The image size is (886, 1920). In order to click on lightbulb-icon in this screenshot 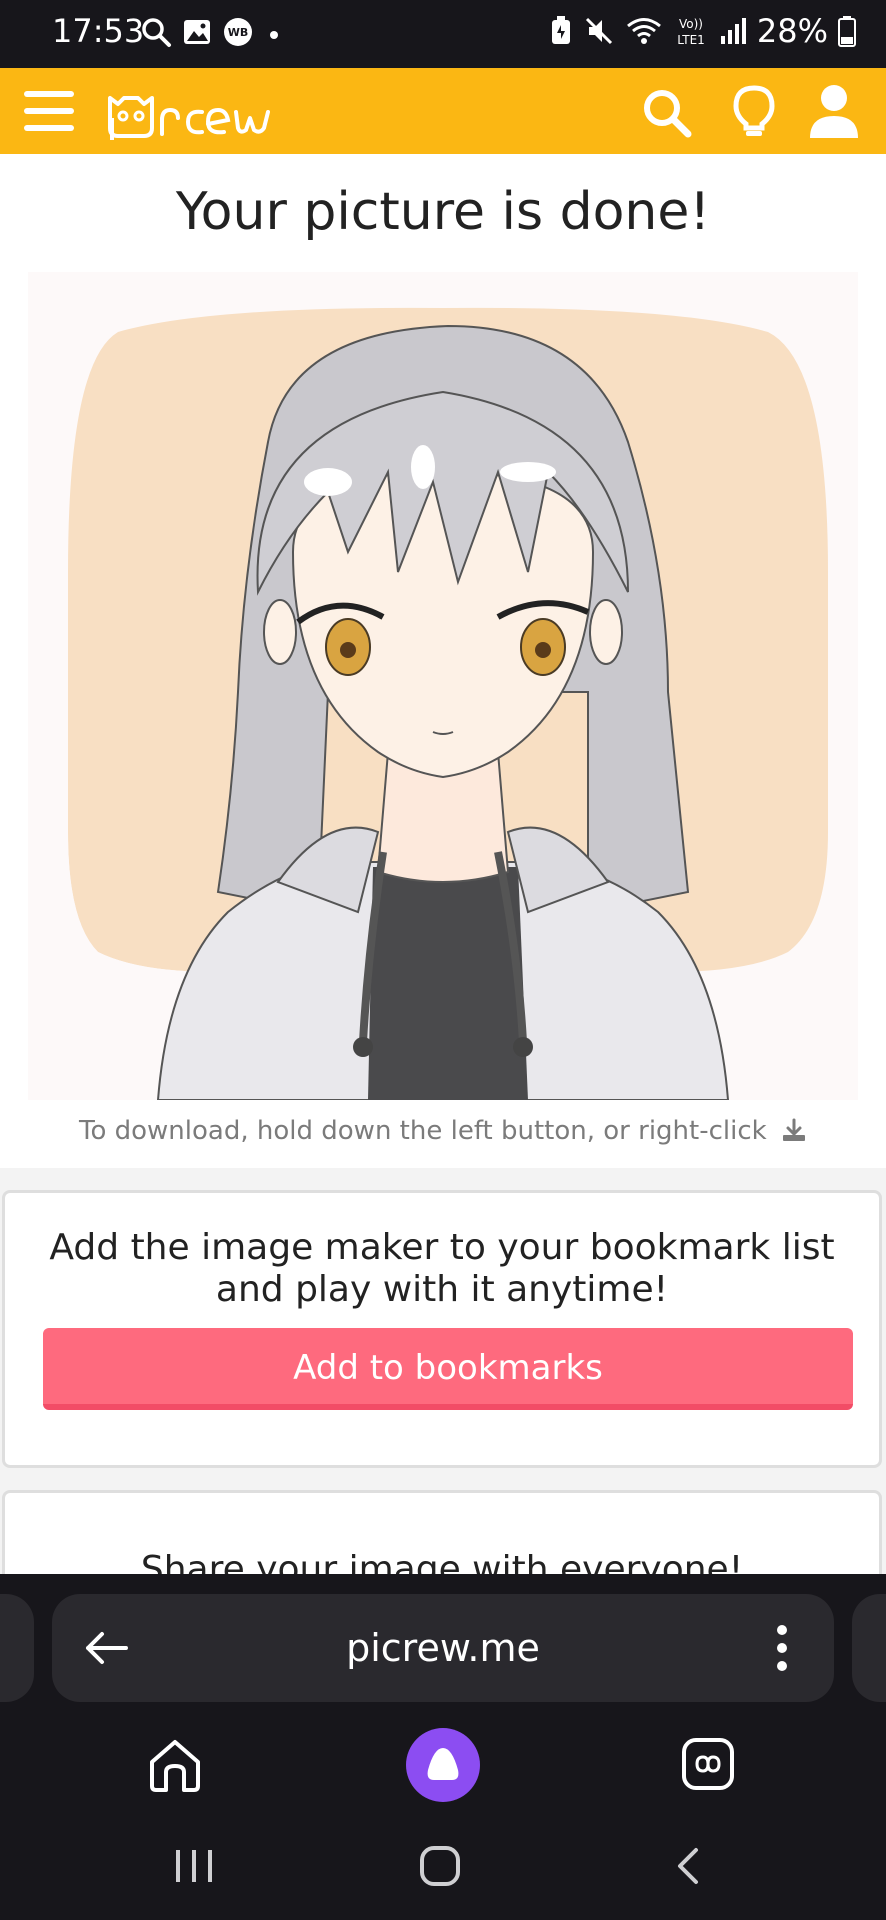, I will do `click(754, 112)`.